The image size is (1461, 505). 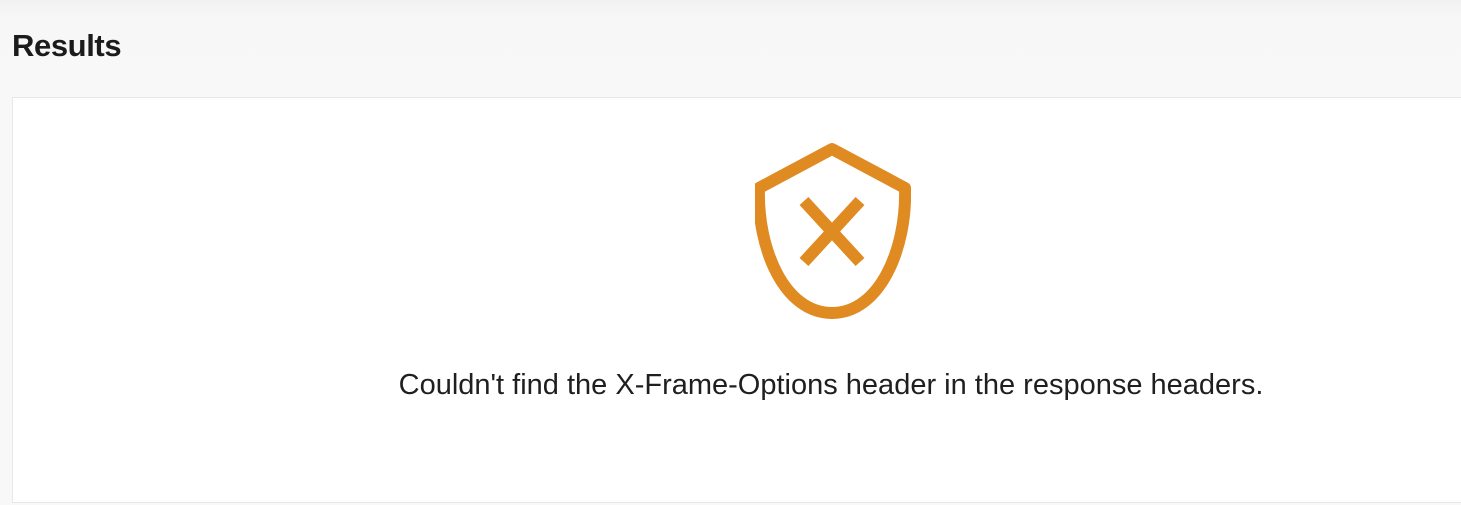 What do you see at coordinates (67, 45) in the screenshot?
I see `results-title: Results` at bounding box center [67, 45].